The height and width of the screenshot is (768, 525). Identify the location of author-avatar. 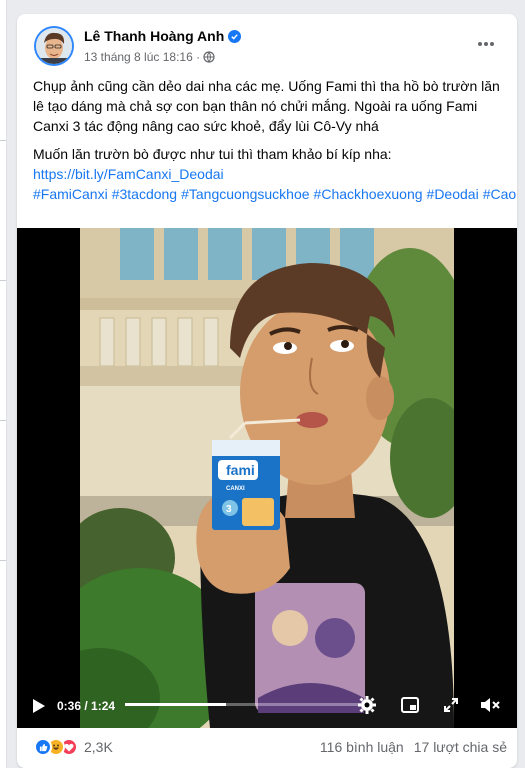
(54, 46).